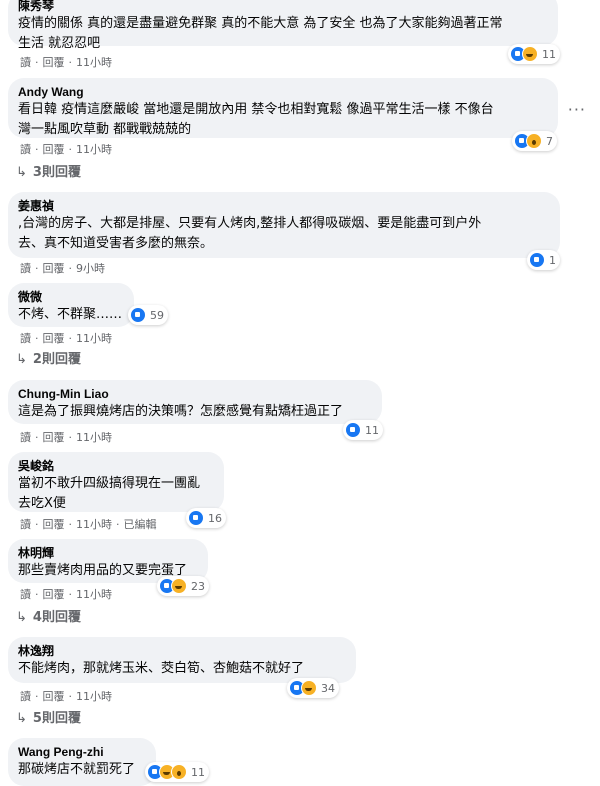 The height and width of the screenshot is (786, 600). I want to click on reaction-count: 7, so click(549, 141).